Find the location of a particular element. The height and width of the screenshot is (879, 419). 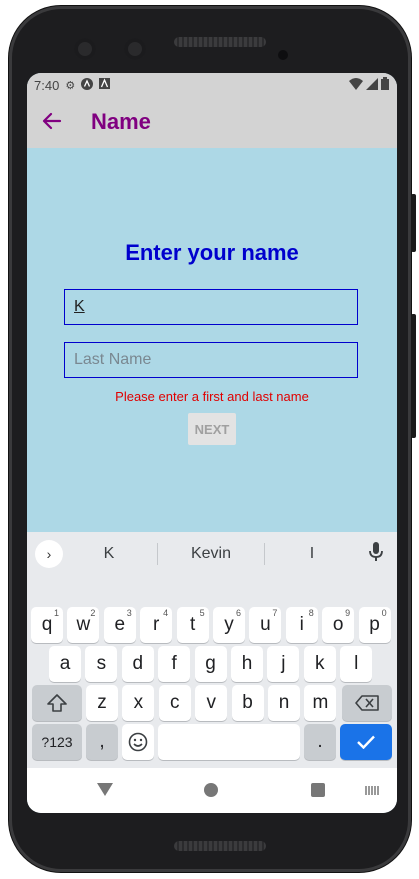

key-g: g is located at coordinates (210, 664).